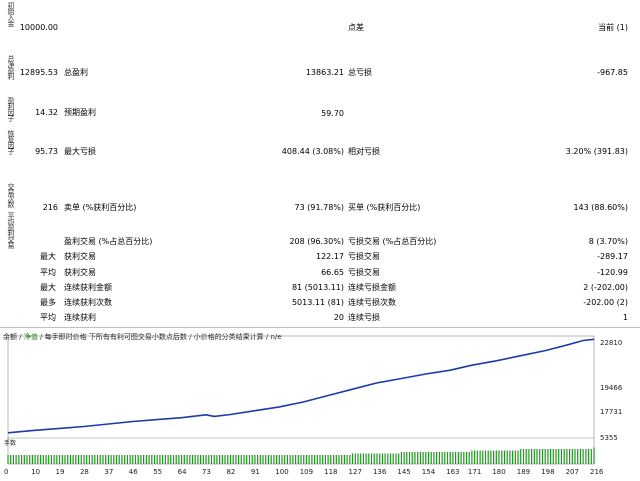  What do you see at coordinates (404, 472) in the screenshot?
I see `x-tick-label: 145` at bounding box center [404, 472].